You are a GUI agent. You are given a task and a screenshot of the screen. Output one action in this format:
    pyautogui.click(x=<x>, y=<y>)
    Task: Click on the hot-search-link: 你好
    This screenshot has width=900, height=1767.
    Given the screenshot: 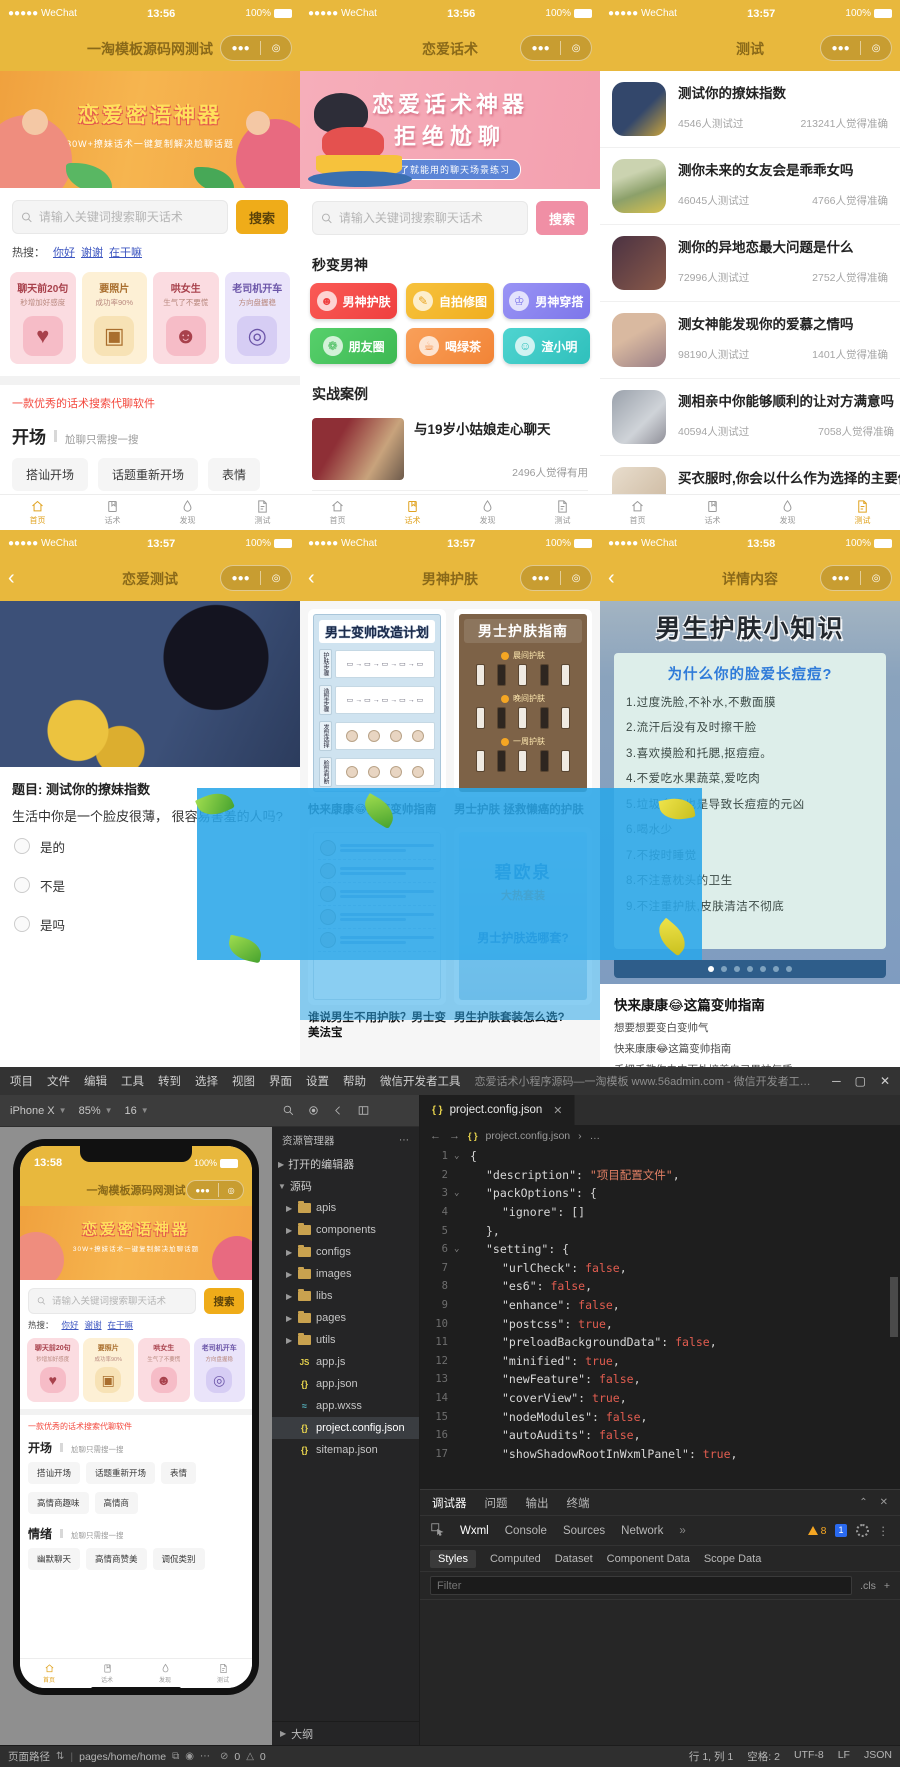 What is the action you would take?
    pyautogui.click(x=64, y=253)
    